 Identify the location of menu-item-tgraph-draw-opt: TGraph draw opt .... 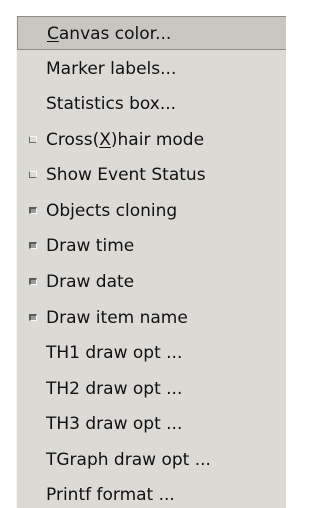
(151, 460).